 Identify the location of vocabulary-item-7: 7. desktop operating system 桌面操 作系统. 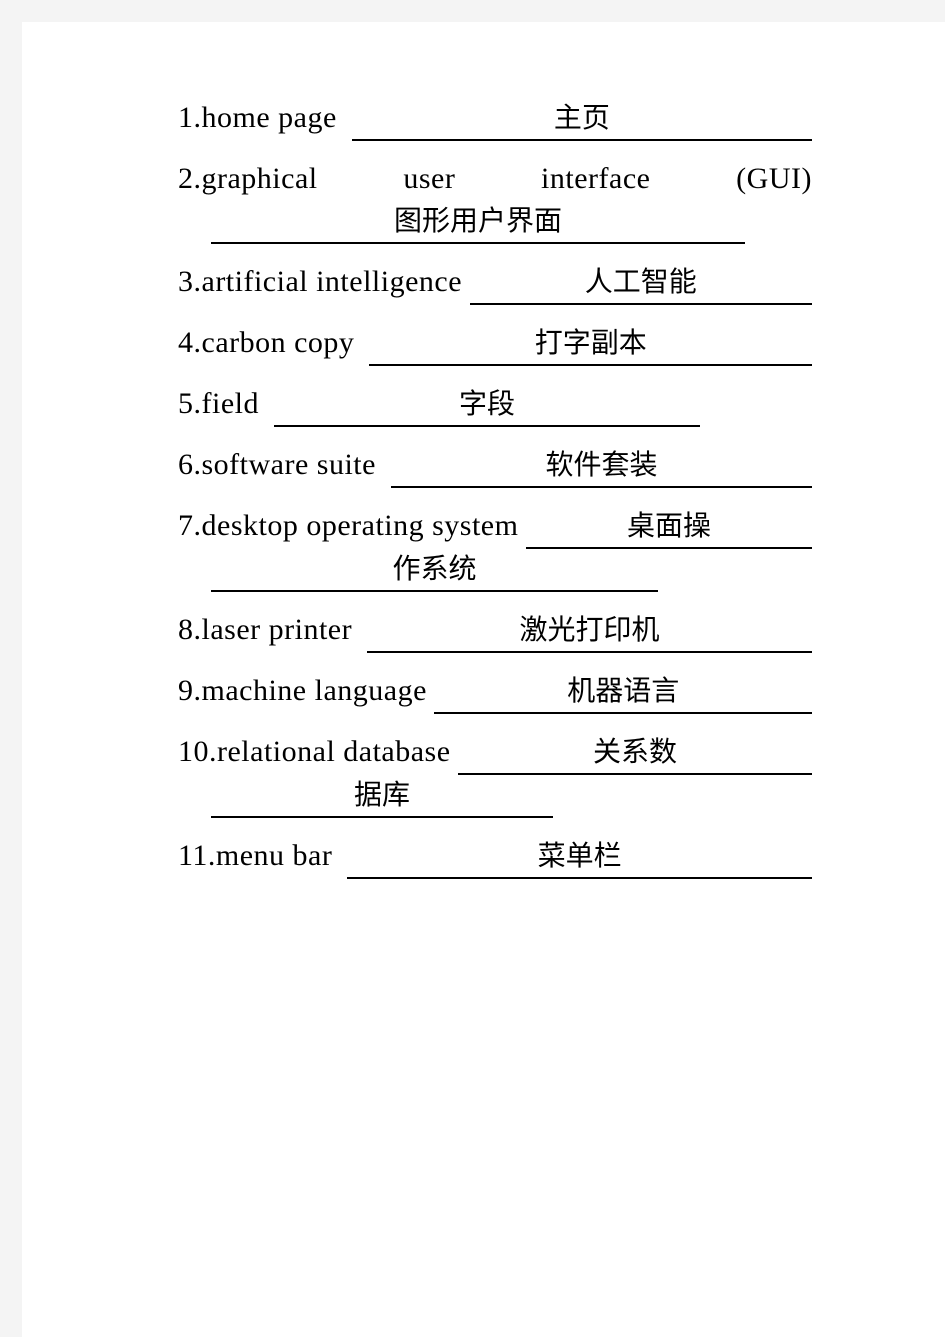
(495, 548).